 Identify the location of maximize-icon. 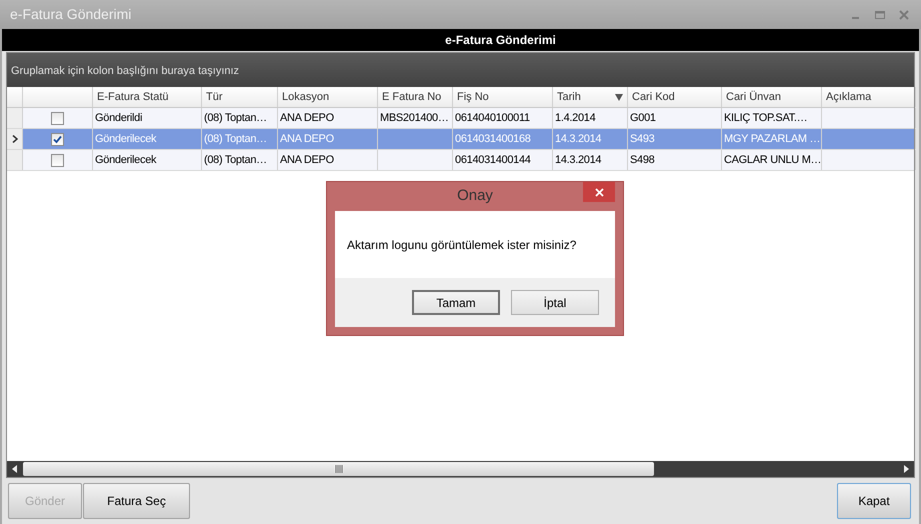
(880, 15).